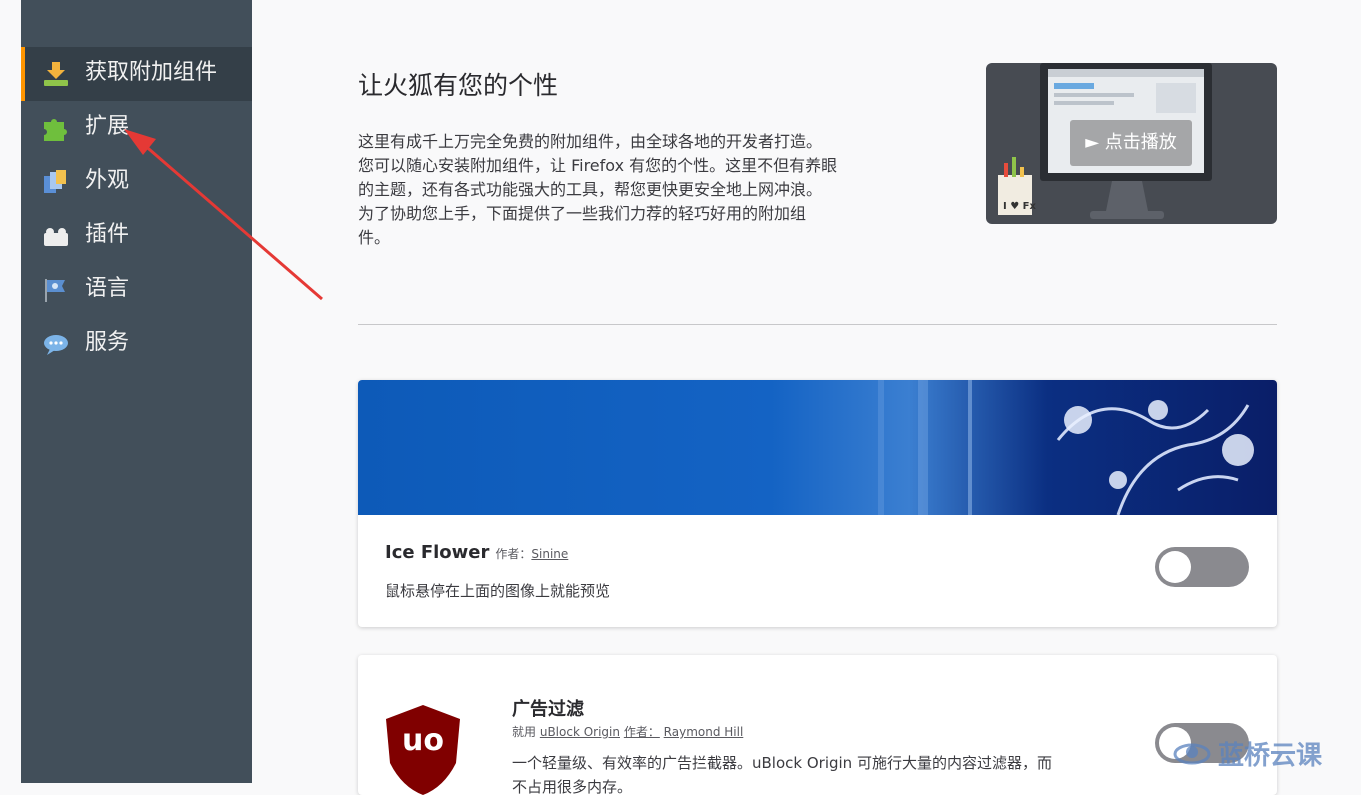  I want to click on sidebar-item-label: 扩展, so click(107, 126).